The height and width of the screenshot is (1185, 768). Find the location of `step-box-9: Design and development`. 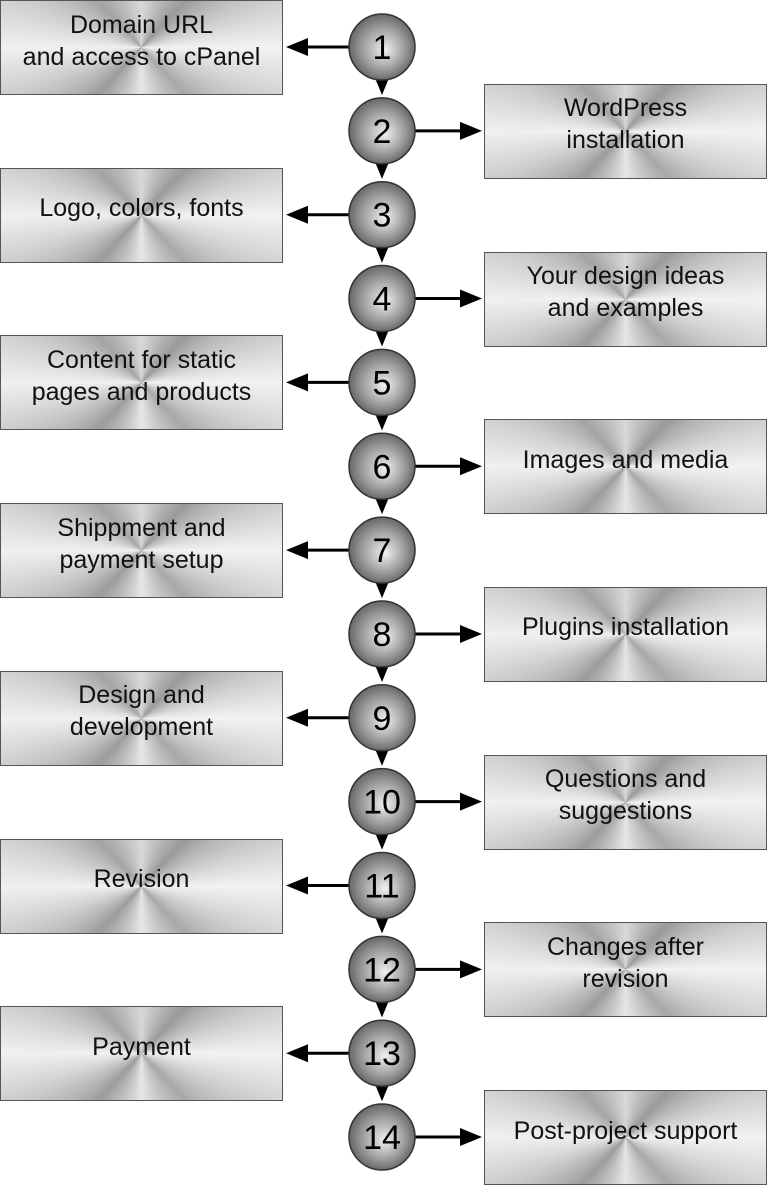

step-box-9: Design and development is located at coordinates (141, 718).